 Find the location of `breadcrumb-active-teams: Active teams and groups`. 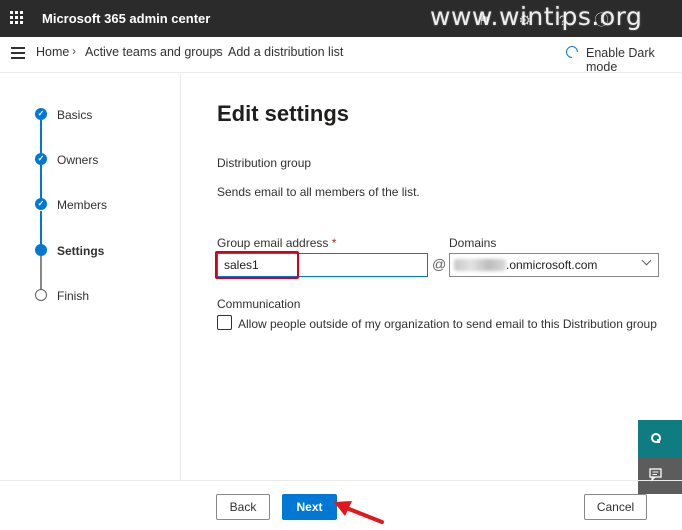

breadcrumb-active-teams: Active teams and groups is located at coordinates (154, 52).